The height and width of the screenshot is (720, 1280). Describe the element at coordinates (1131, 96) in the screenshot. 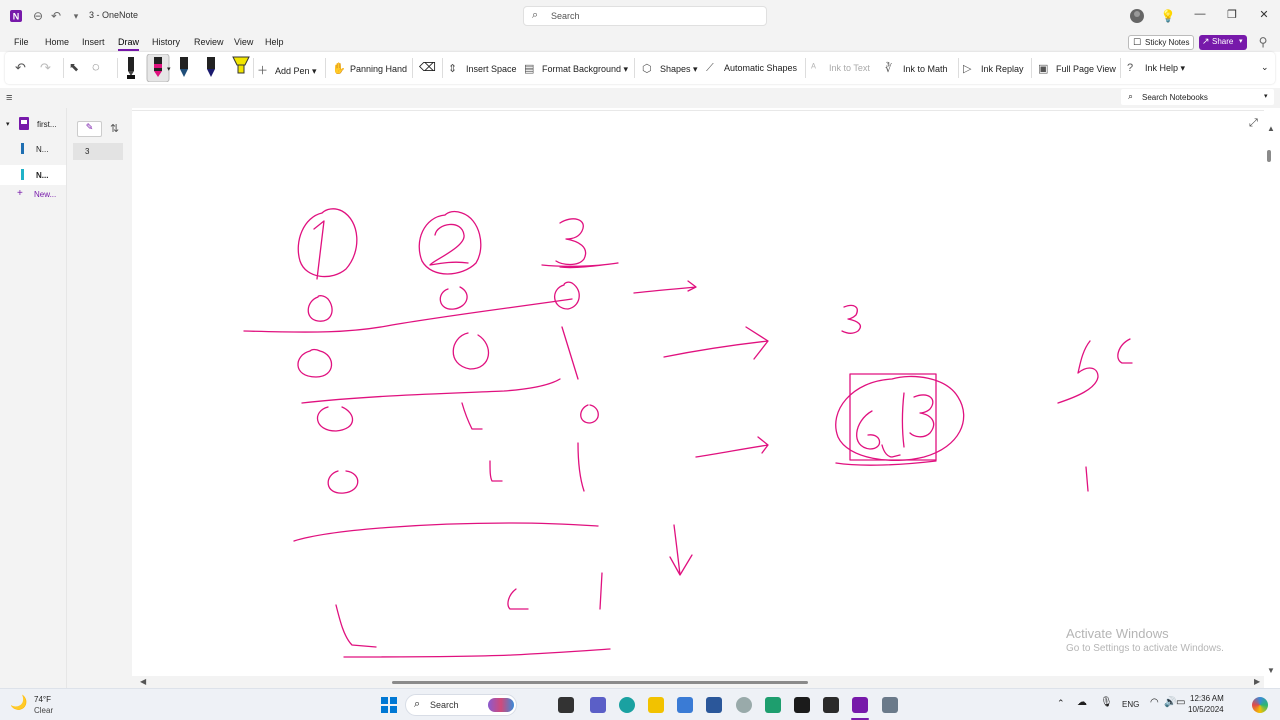

I see `search-icon: ⌕` at that location.